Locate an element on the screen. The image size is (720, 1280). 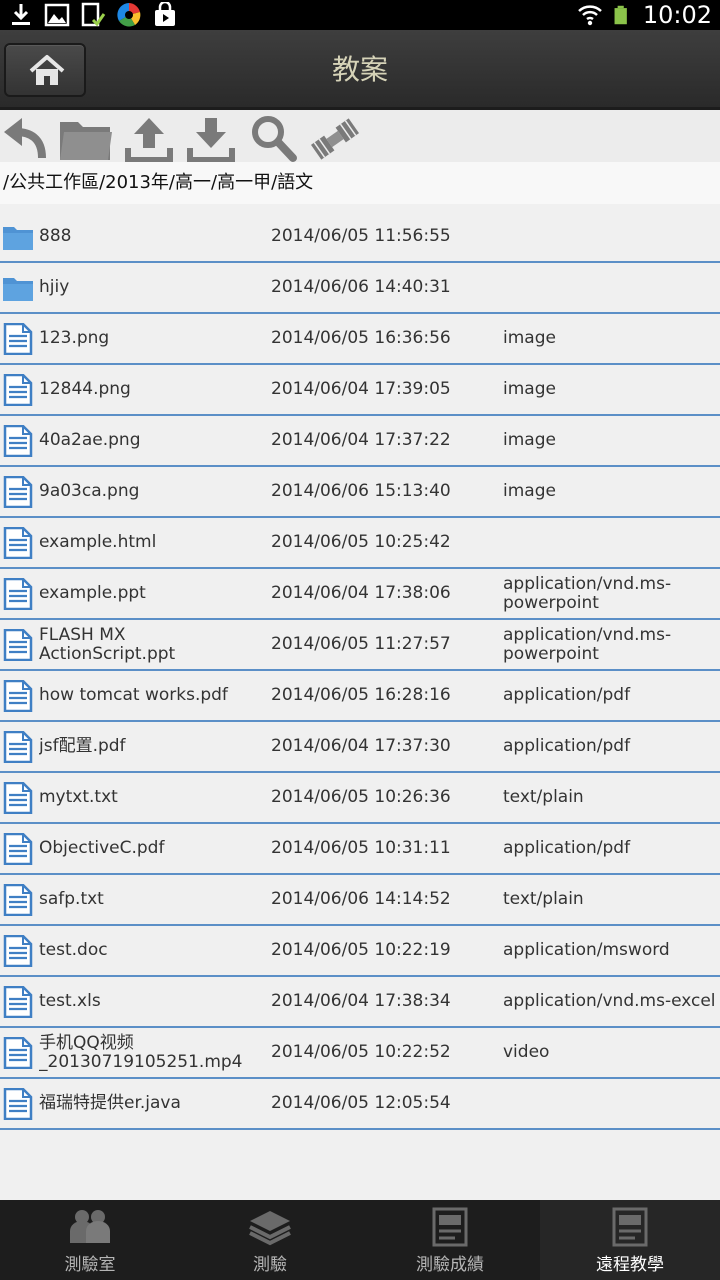
file-date: 2014/06/04 17:39:05 is located at coordinates (361, 389).